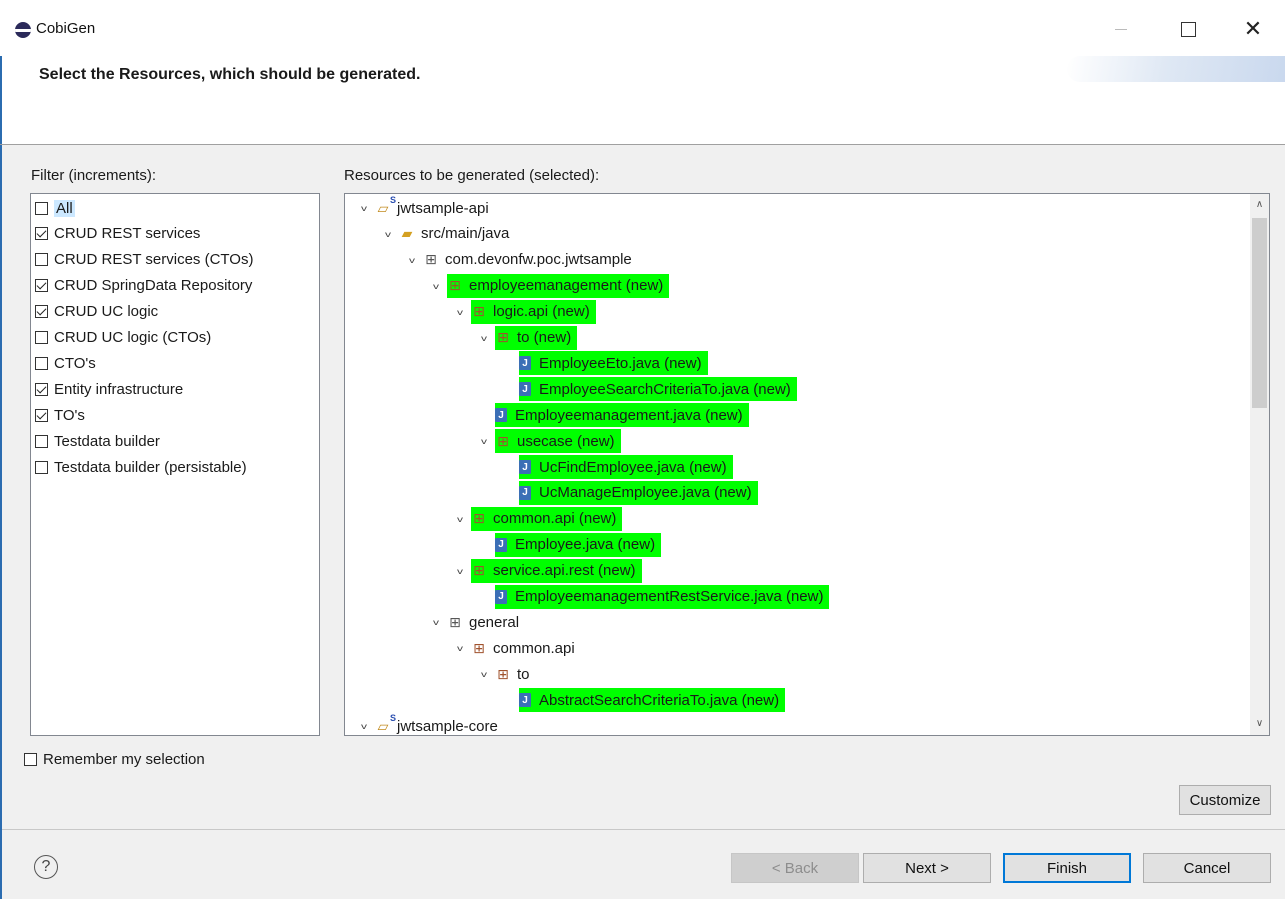 The image size is (1285, 899). What do you see at coordinates (544, 337) in the screenshot?
I see `tree-item-label: to (new)` at bounding box center [544, 337].